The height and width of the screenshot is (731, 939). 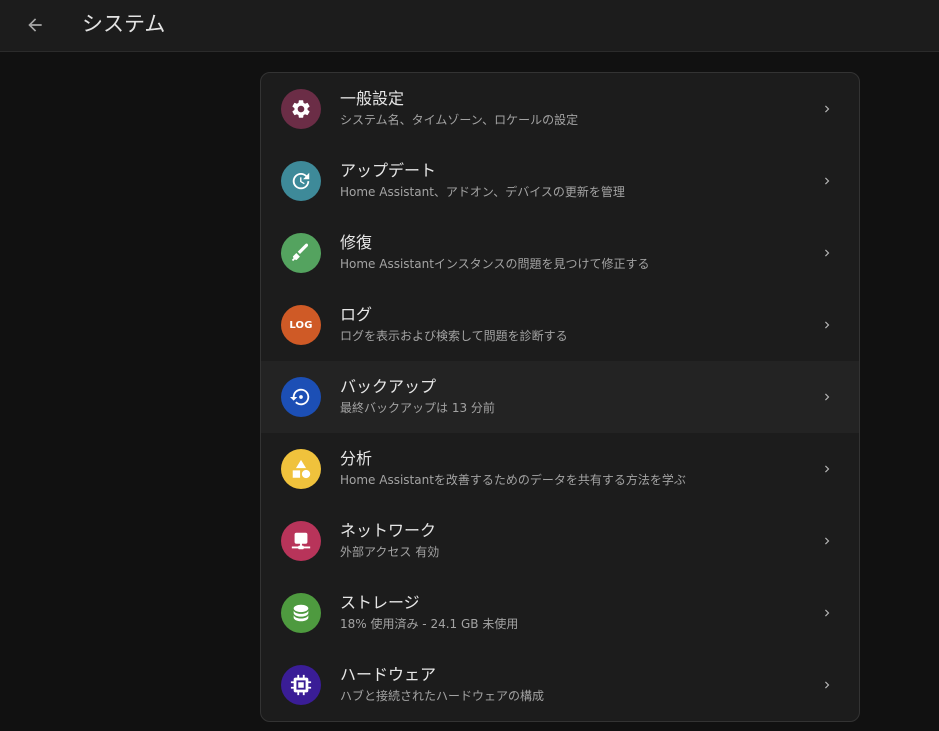 I want to click on menu-item-subtitle: 最終バックアップは 13 分前, so click(x=417, y=408).